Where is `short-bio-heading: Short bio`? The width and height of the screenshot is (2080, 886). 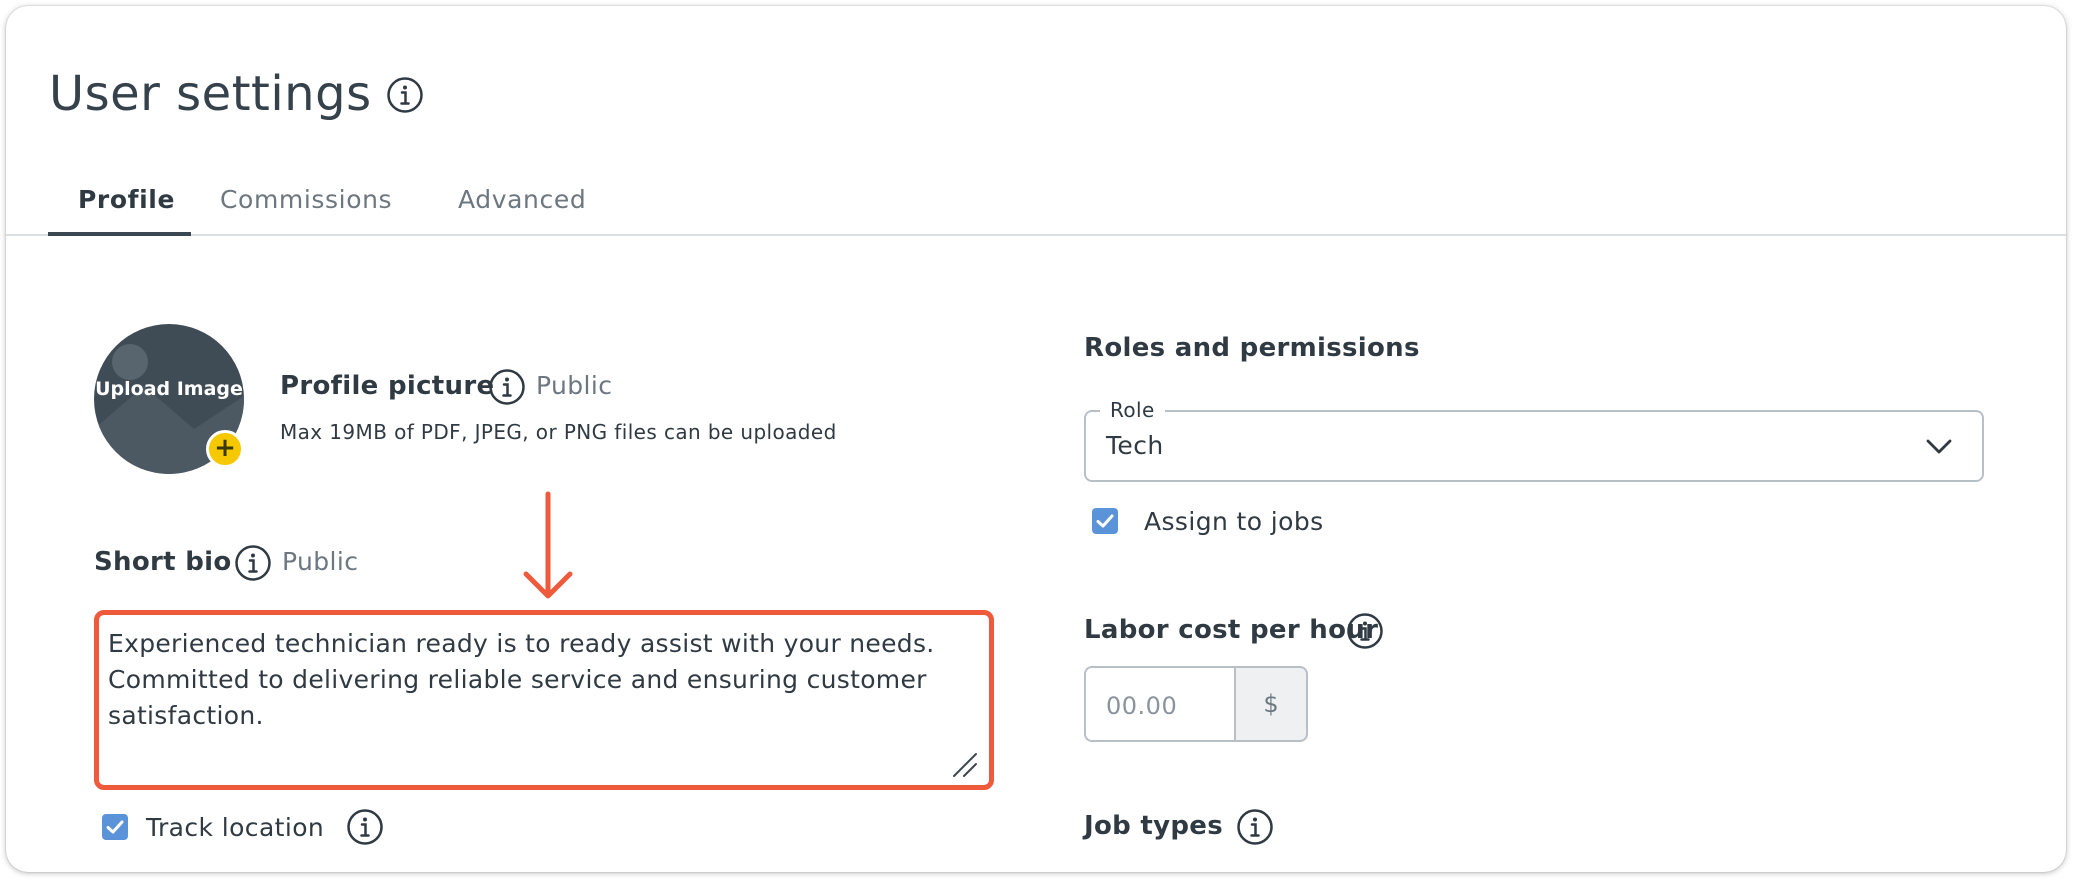
short-bio-heading: Short bio is located at coordinates (163, 562).